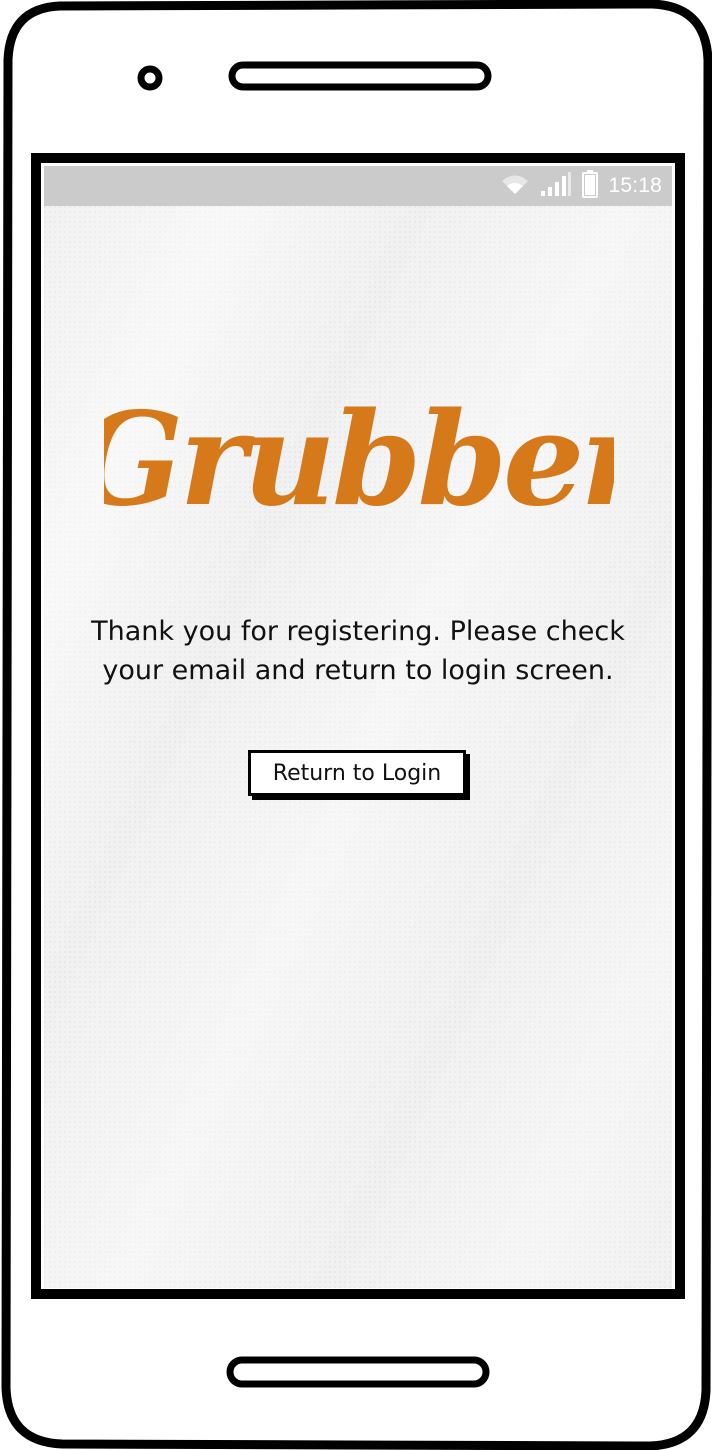 The image size is (712, 1450). What do you see at coordinates (515, 186) in the screenshot?
I see `wifi-icon` at bounding box center [515, 186].